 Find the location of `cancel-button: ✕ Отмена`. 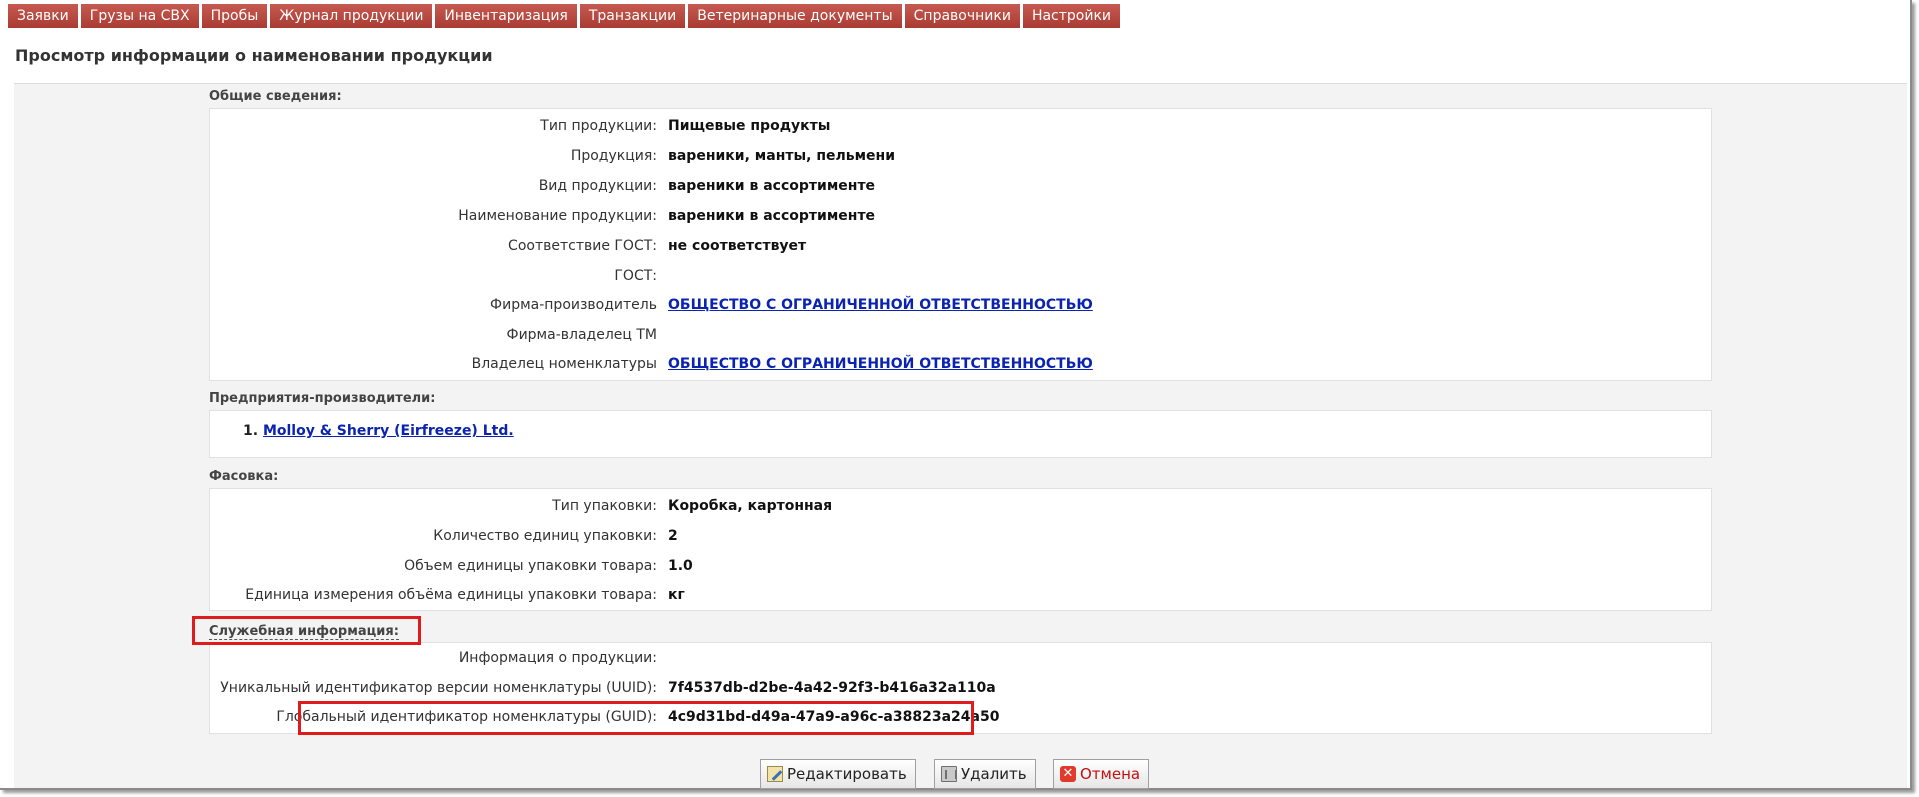

cancel-button: ✕ Отмена is located at coordinates (1101, 774).